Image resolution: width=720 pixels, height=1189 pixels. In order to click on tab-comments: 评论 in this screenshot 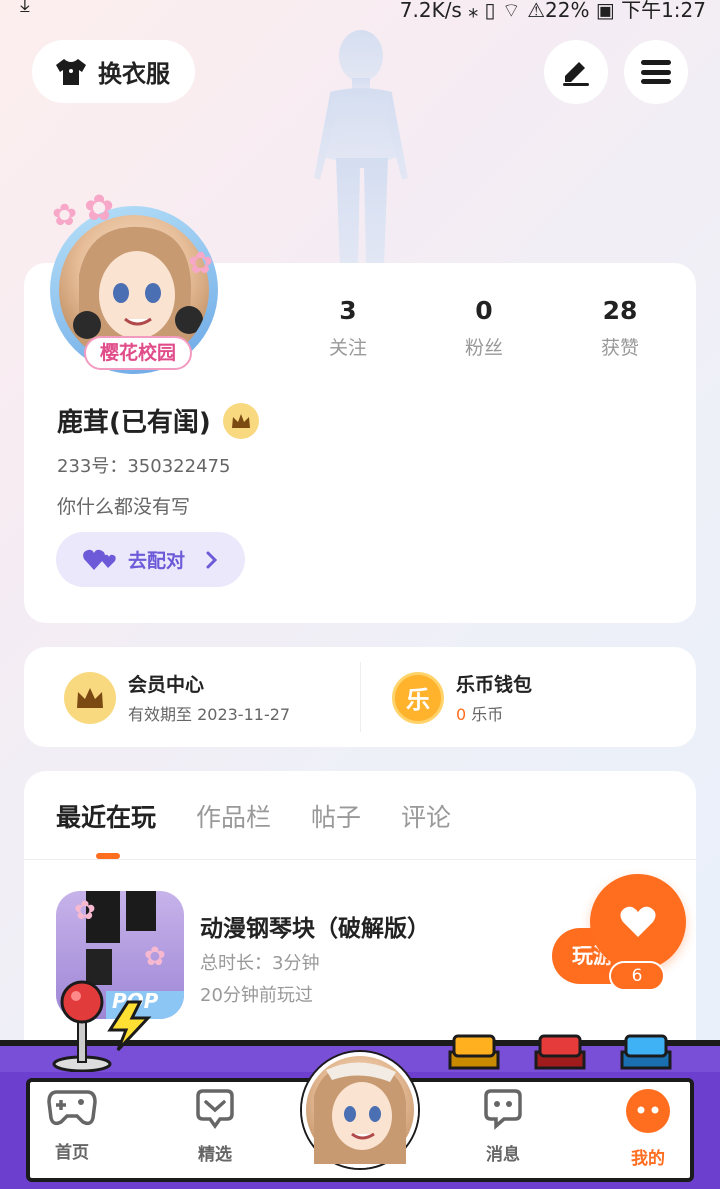, I will do `click(426, 816)`.